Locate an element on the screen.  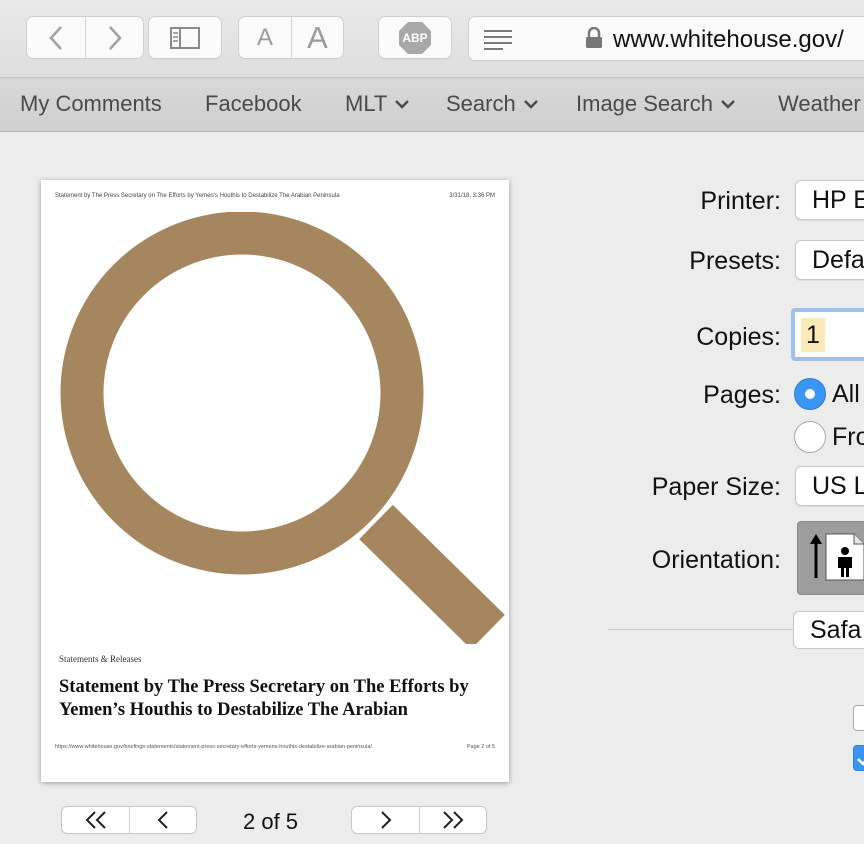
checkmark-icon is located at coordinates (860, 762).